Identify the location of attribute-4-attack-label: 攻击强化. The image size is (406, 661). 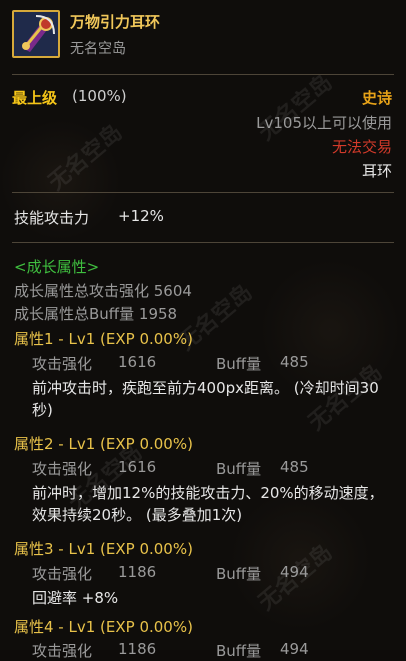
(62, 651).